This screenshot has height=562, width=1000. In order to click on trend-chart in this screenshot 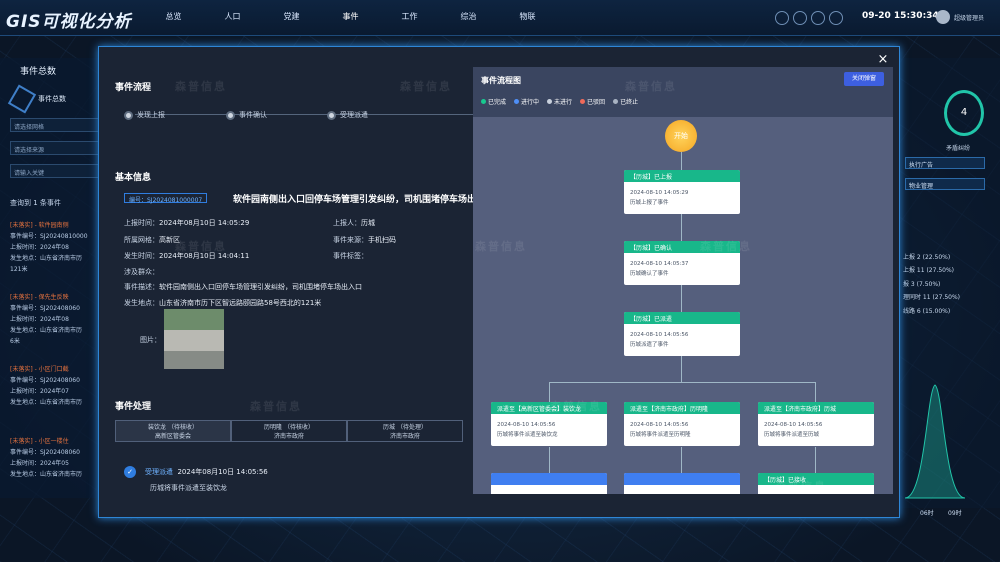, I will do `click(935, 441)`.